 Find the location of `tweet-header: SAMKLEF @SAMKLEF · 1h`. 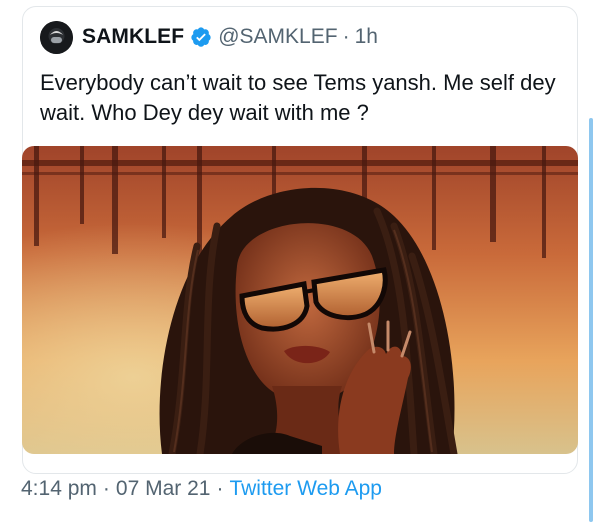

tweet-header: SAMKLEF @SAMKLEF · 1h is located at coordinates (209, 37).